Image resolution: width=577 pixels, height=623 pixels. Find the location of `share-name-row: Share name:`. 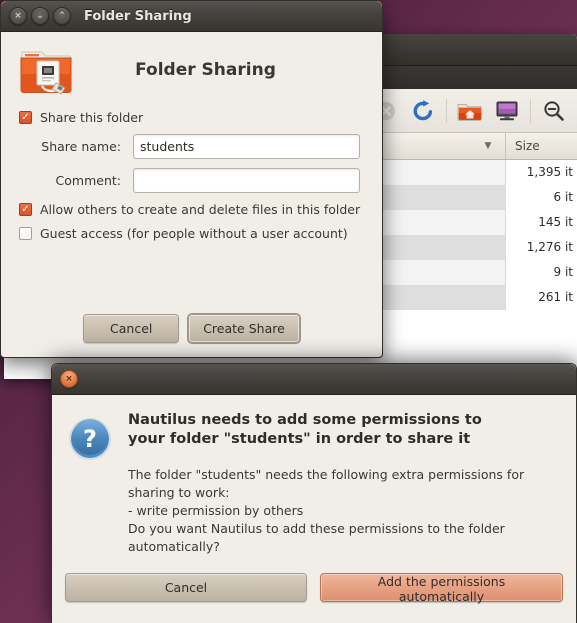

share-name-row: Share name: is located at coordinates (191, 146).